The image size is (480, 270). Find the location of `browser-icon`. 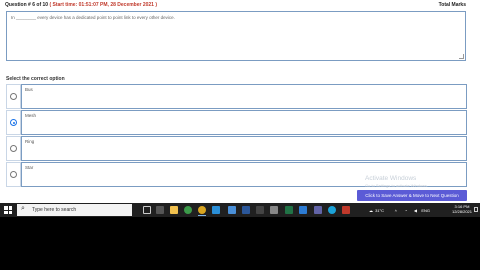

browser-icon is located at coordinates (202, 210).